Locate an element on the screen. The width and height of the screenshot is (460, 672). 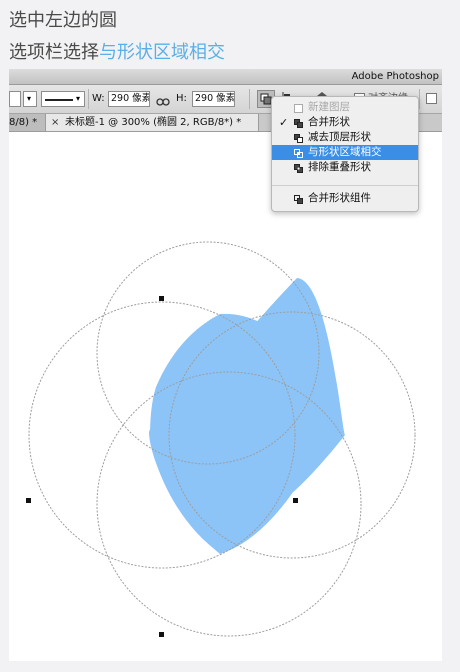
subtract-front-shape-icon is located at coordinates (298, 138).